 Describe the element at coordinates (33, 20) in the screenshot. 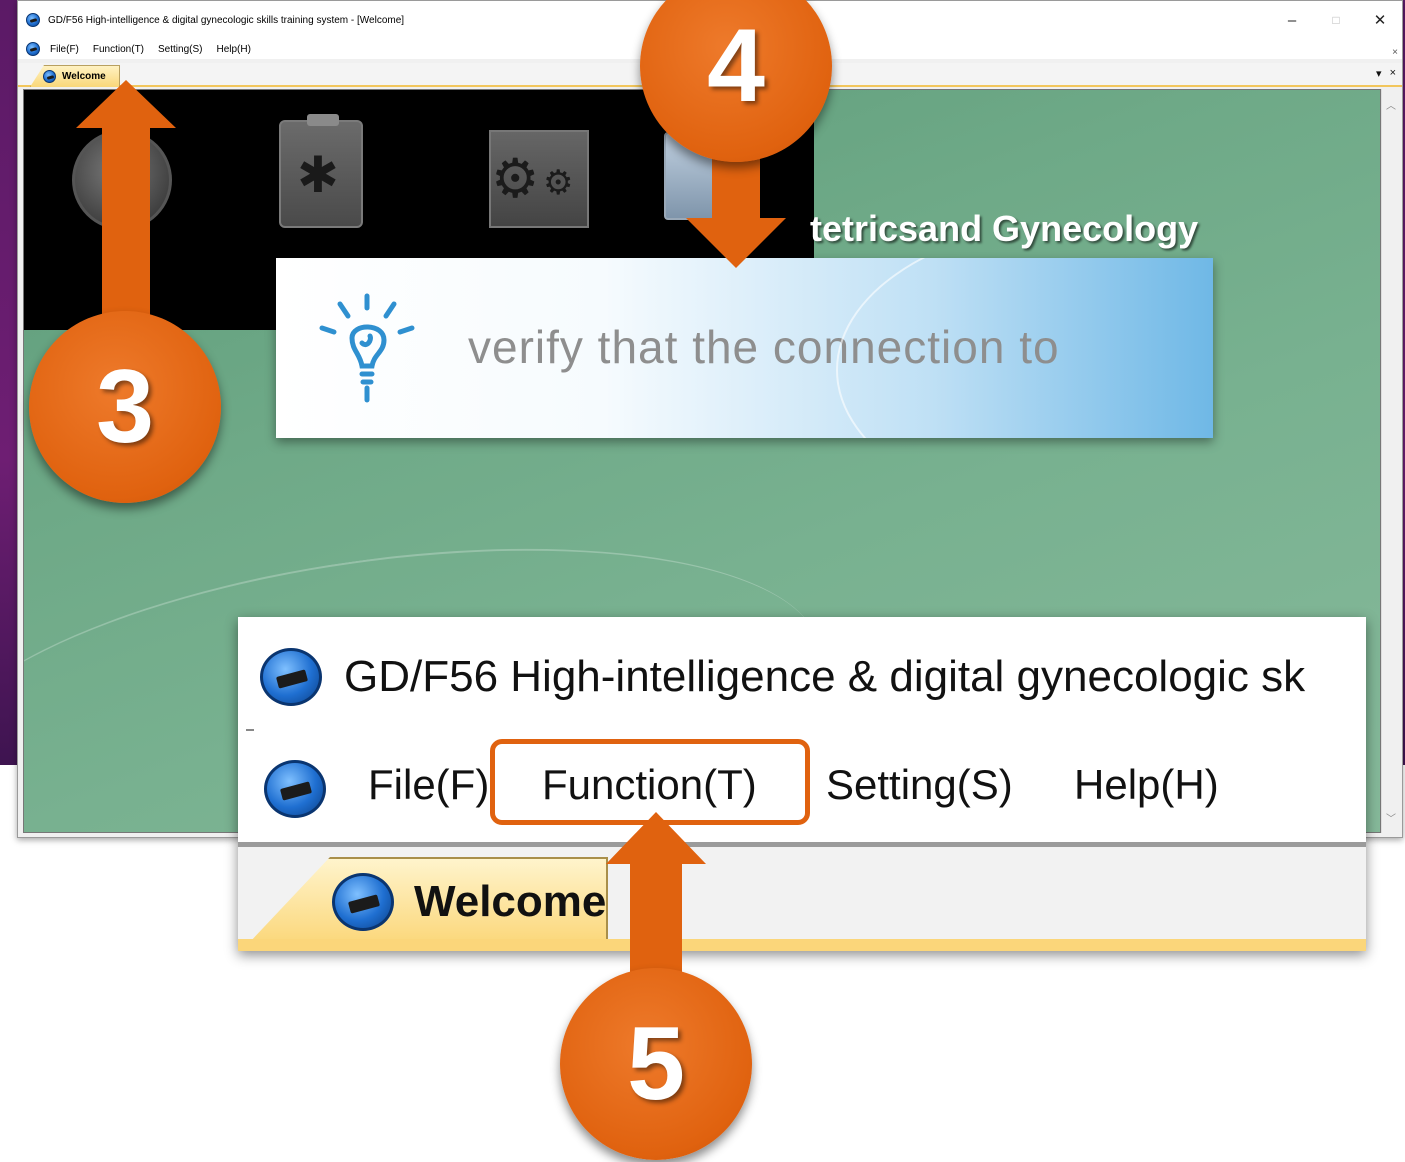

I see `app-icon` at that location.